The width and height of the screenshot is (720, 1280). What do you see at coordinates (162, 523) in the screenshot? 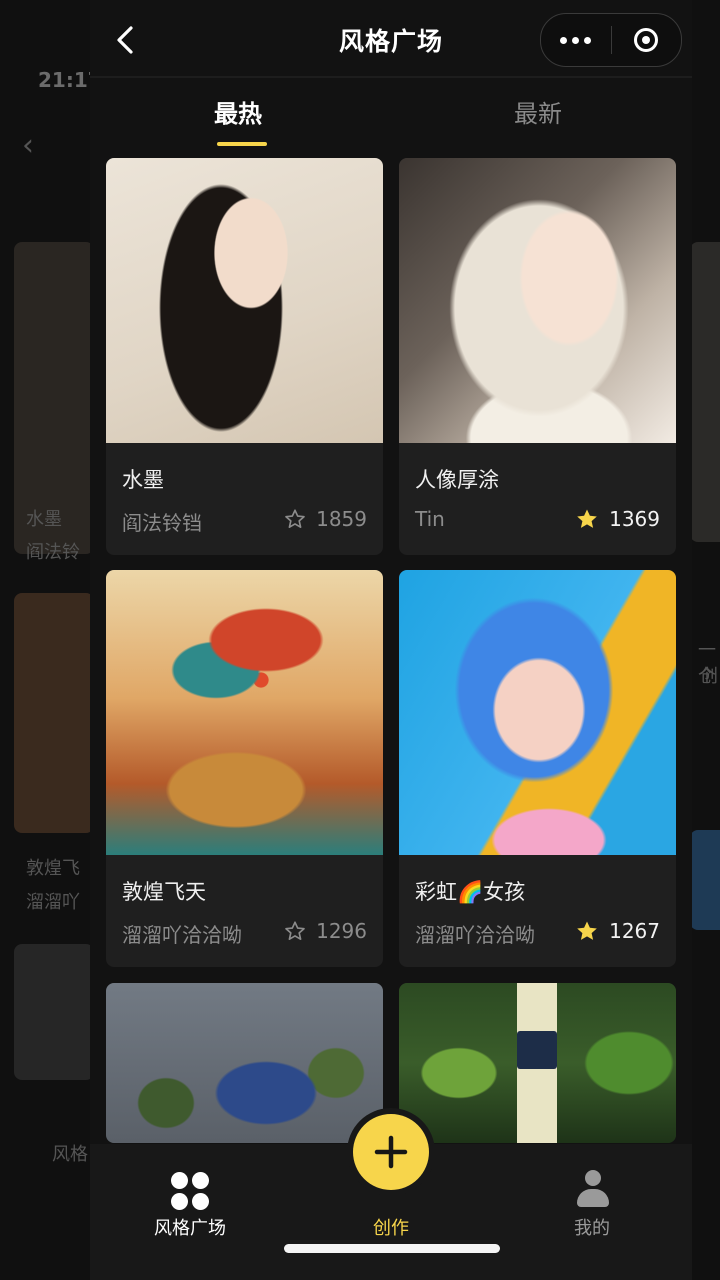
I see `style-author: 阎法铃铛` at bounding box center [162, 523].